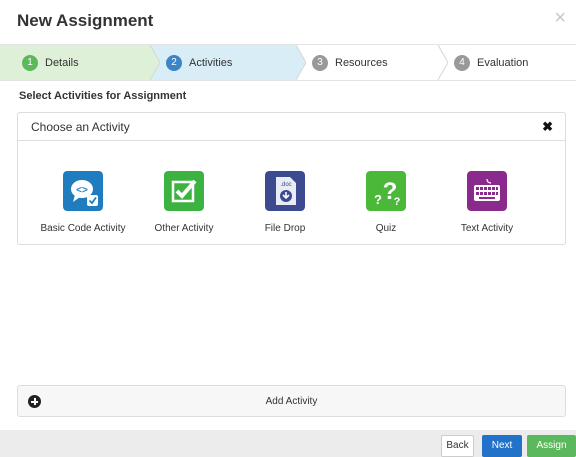  I want to click on checkbox-icon, so click(184, 191).